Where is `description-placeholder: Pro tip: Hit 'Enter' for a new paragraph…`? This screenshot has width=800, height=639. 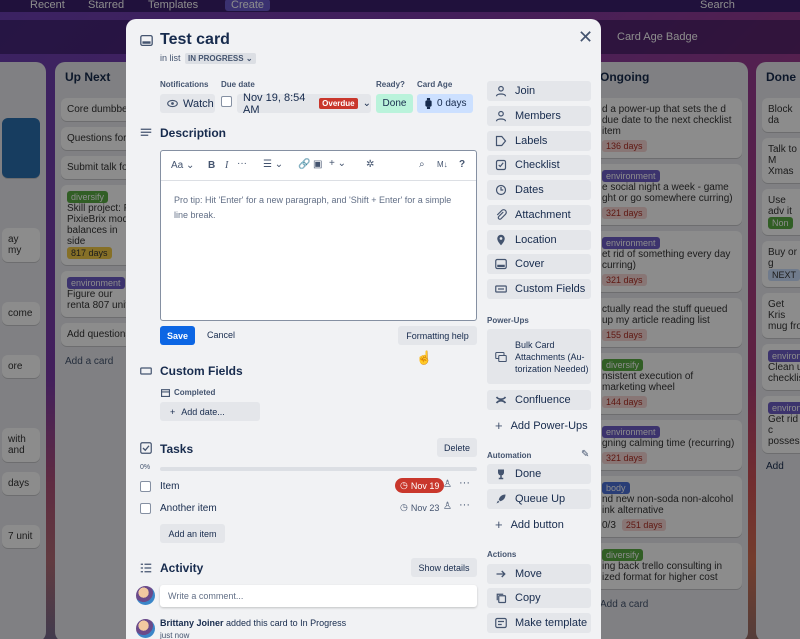 description-placeholder: Pro tip: Hit 'Enter' for a new paragraph… is located at coordinates (319, 208).